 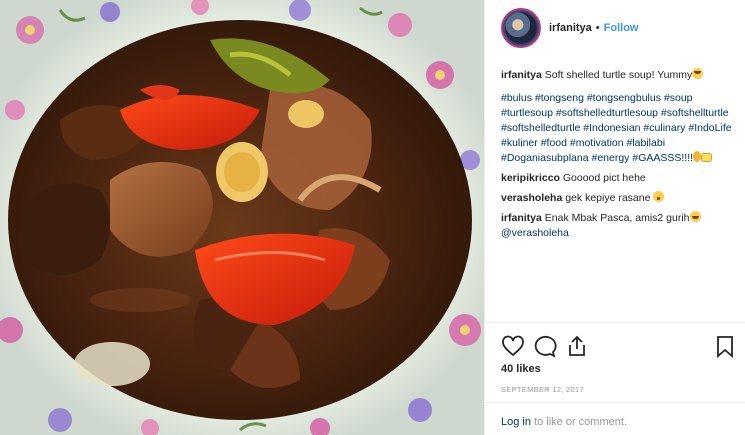 I want to click on star-eyes-emoji-icon, so click(x=698, y=73).